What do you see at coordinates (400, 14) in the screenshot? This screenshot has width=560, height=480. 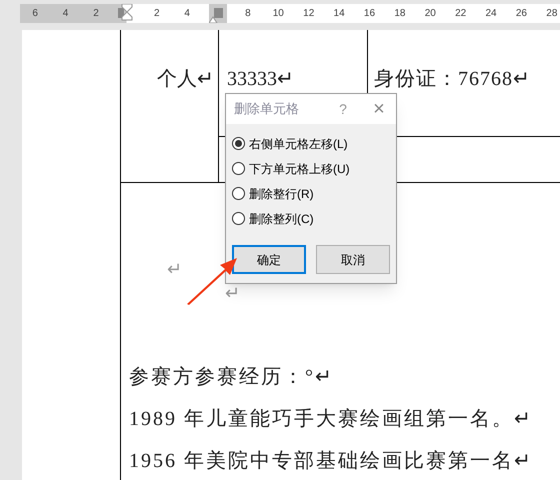 I see `ruler-number: 18` at bounding box center [400, 14].